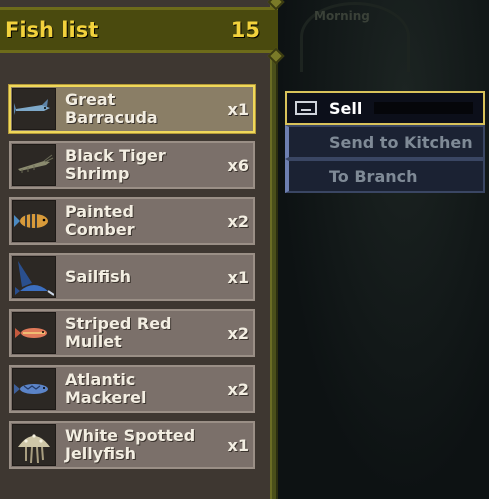  What do you see at coordinates (100, 220) in the screenshot?
I see `fish-name: Painted Comber` at bounding box center [100, 220].